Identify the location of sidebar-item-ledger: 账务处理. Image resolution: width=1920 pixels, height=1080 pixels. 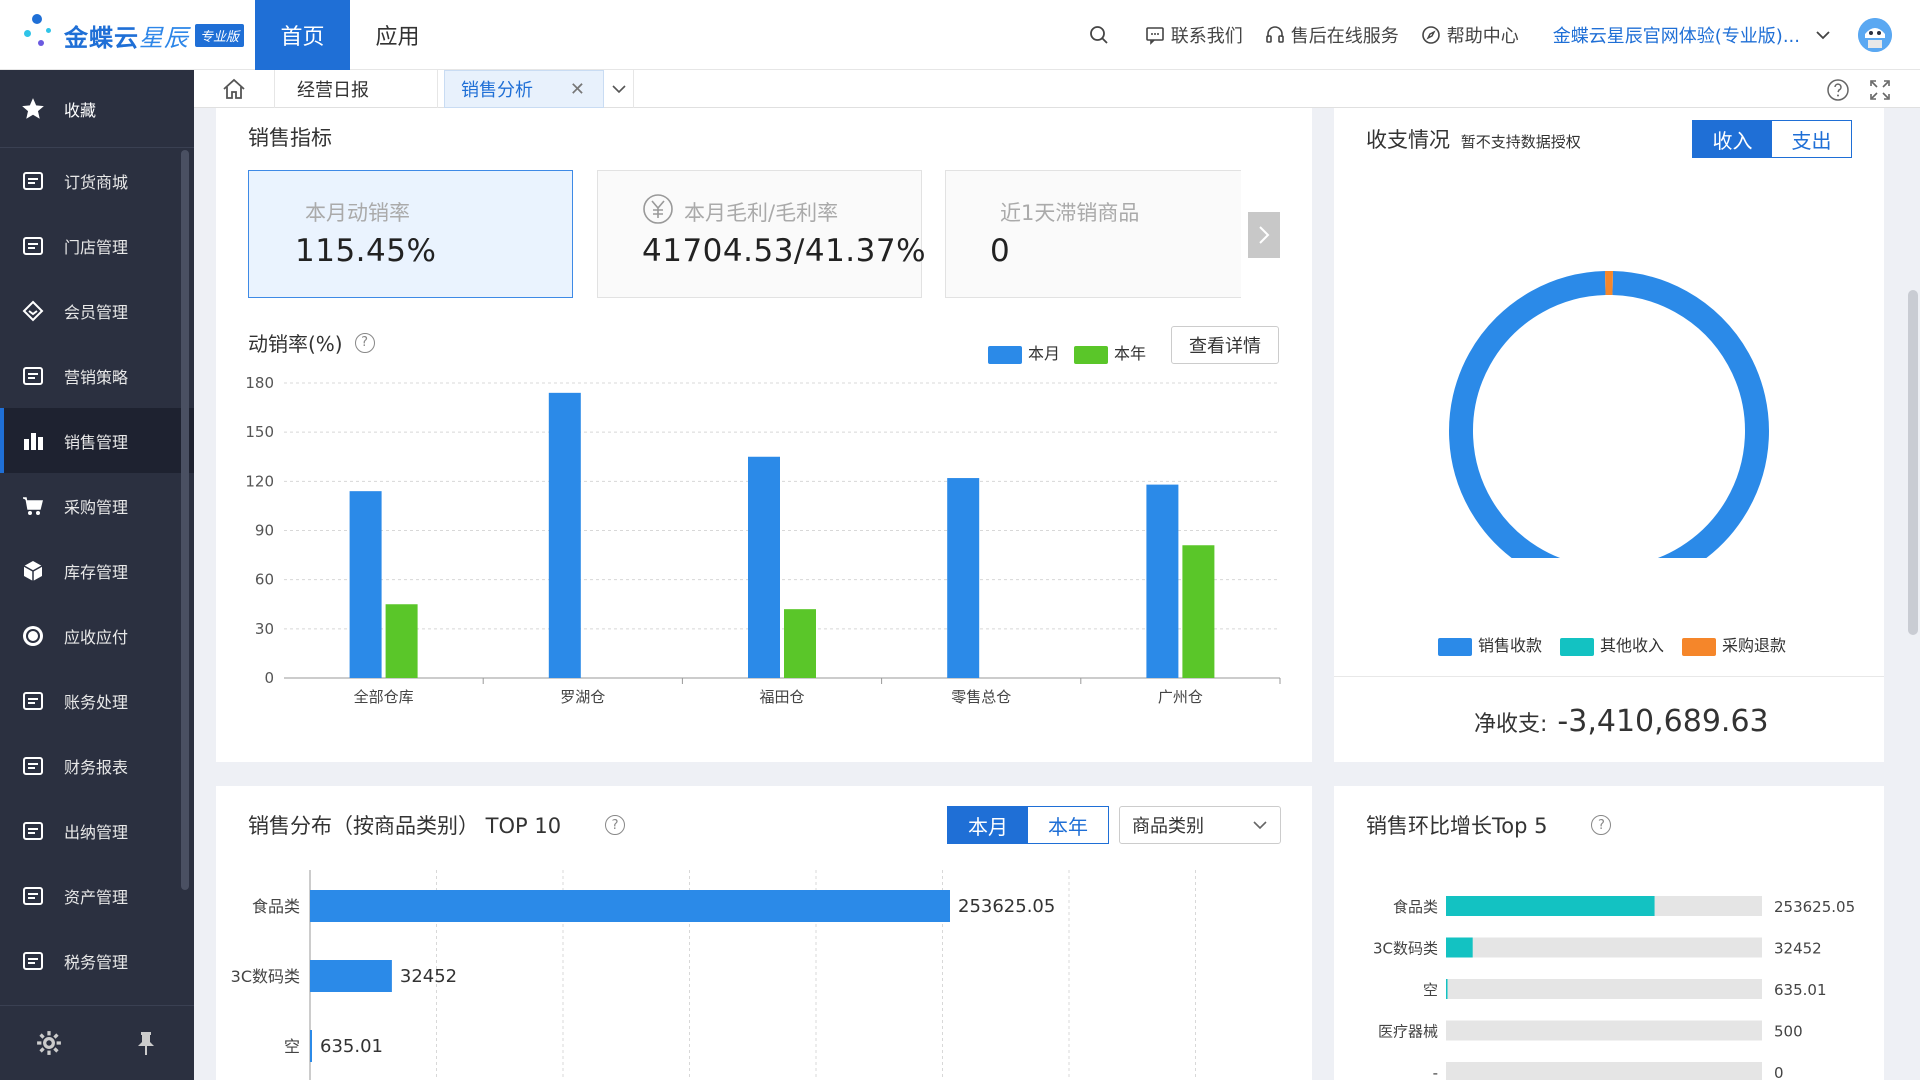
(97, 700).